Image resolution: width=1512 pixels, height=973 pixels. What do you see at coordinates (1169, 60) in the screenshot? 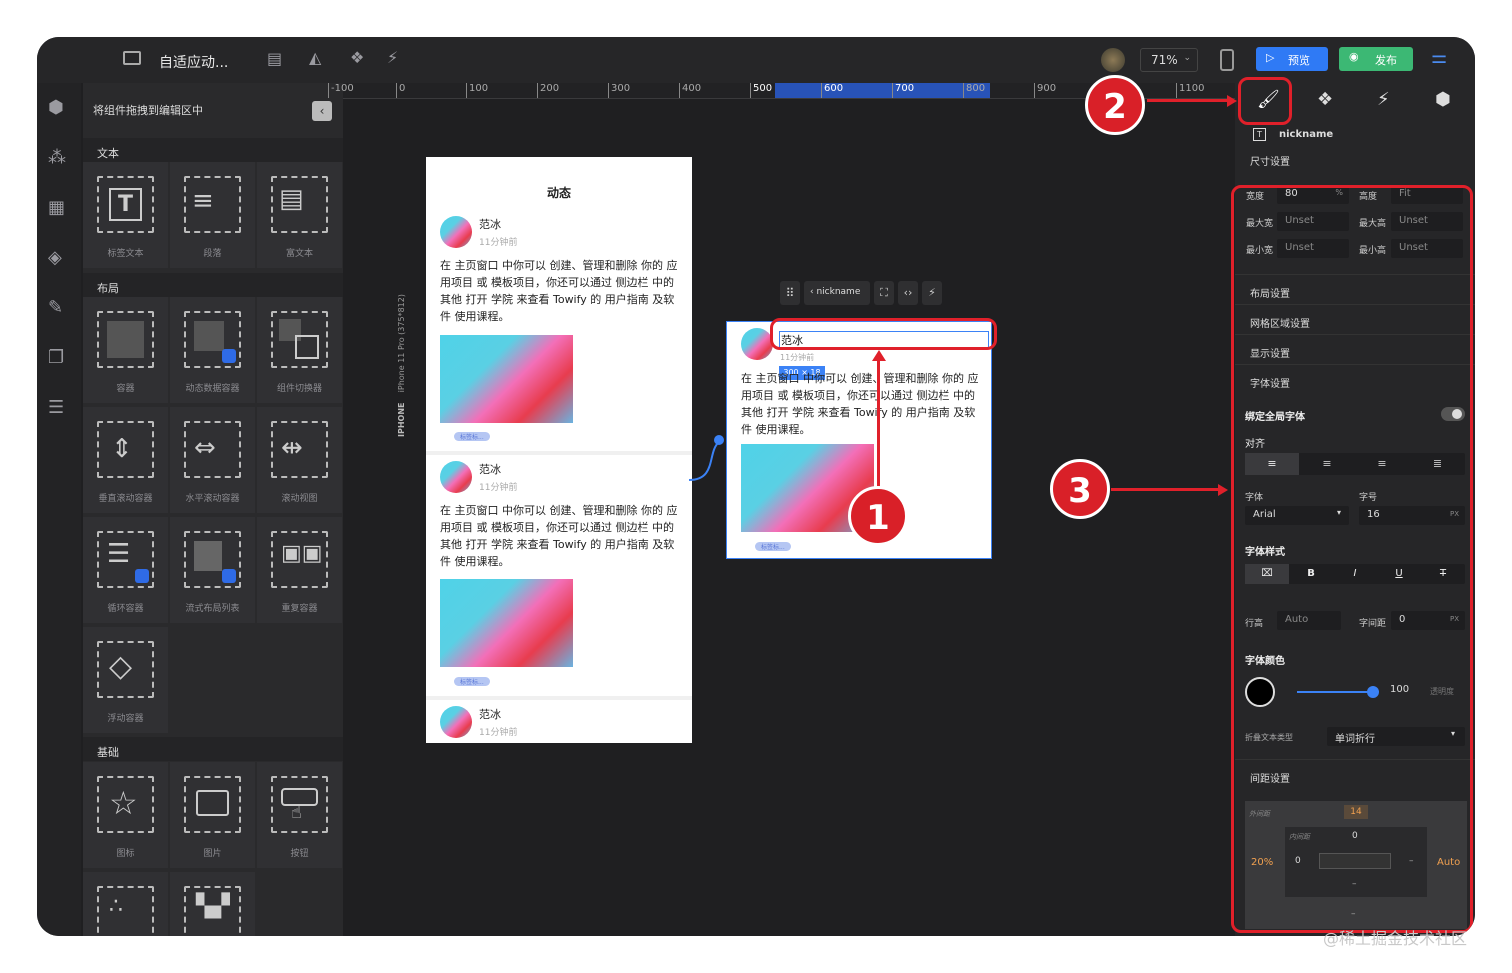
I see `zoom-select: 71% ⌄` at bounding box center [1169, 60].